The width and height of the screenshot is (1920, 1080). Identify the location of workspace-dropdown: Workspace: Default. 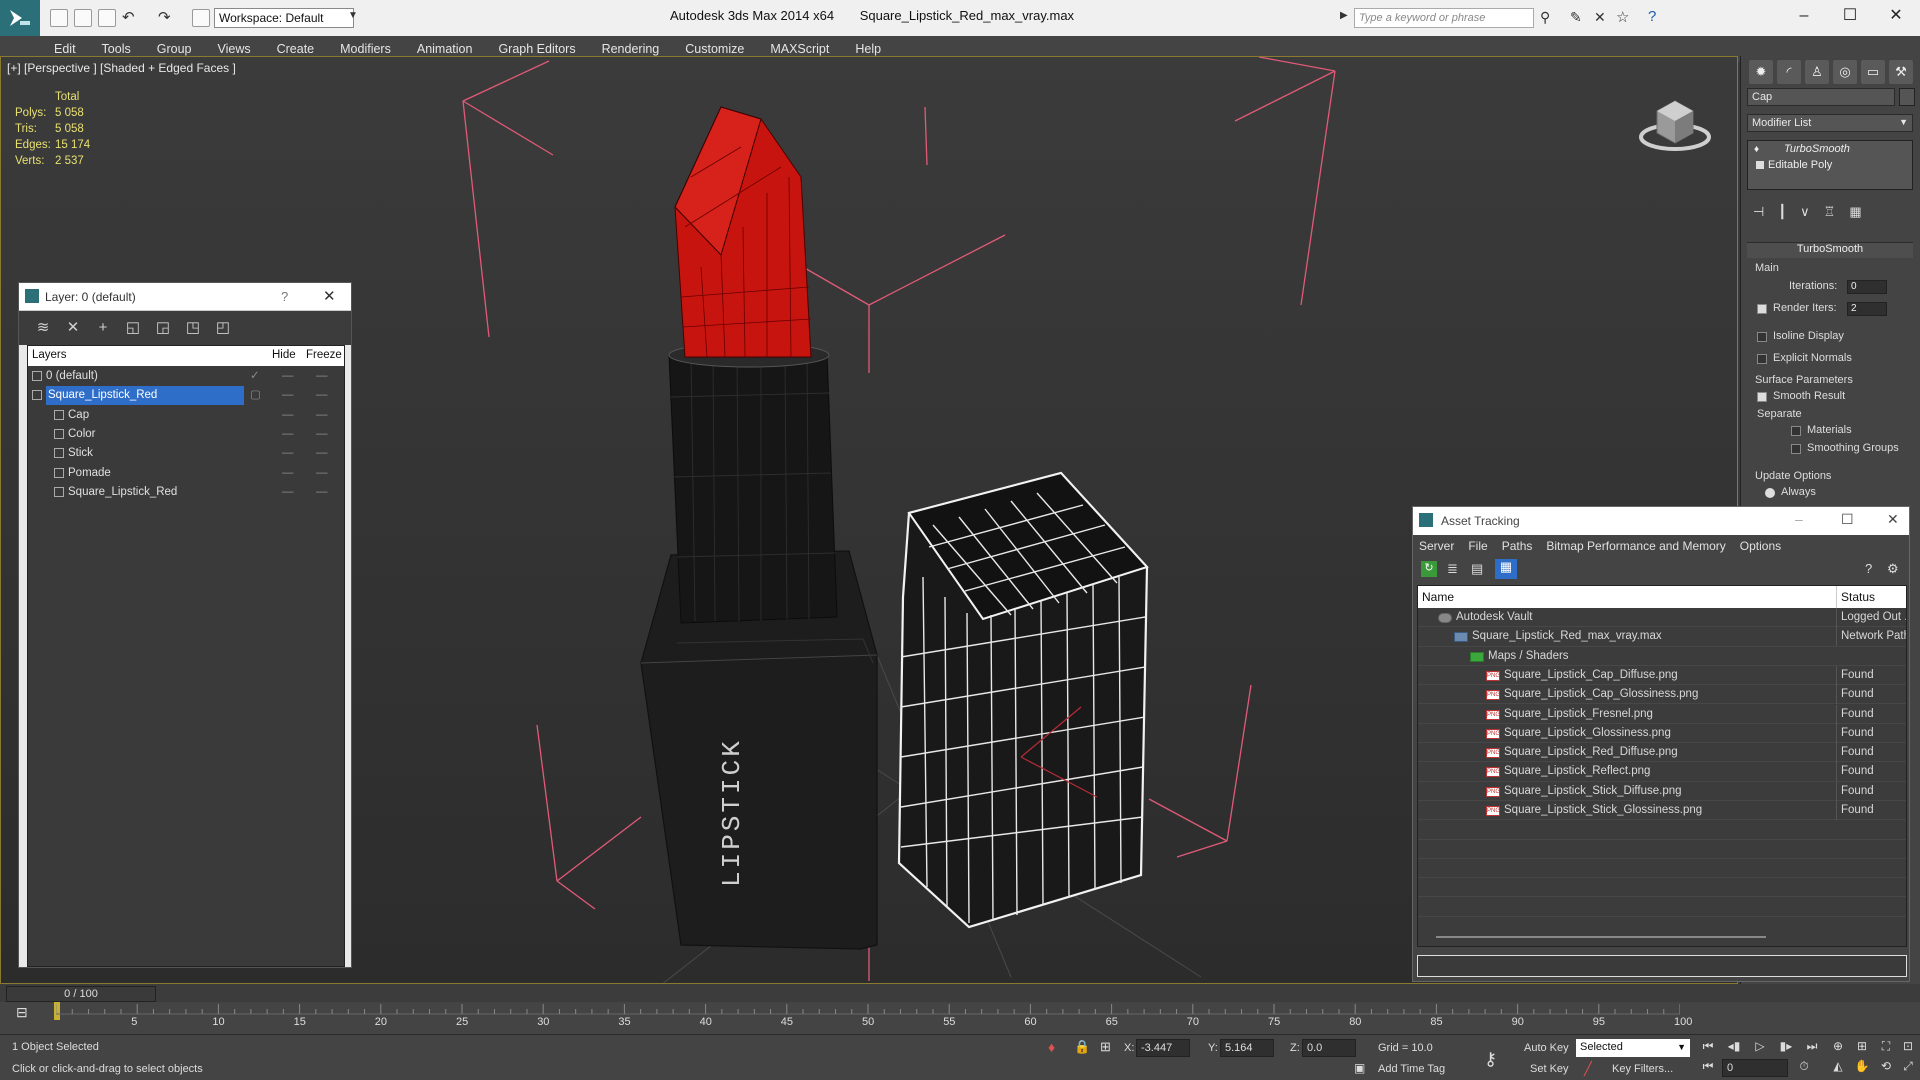
(284, 18).